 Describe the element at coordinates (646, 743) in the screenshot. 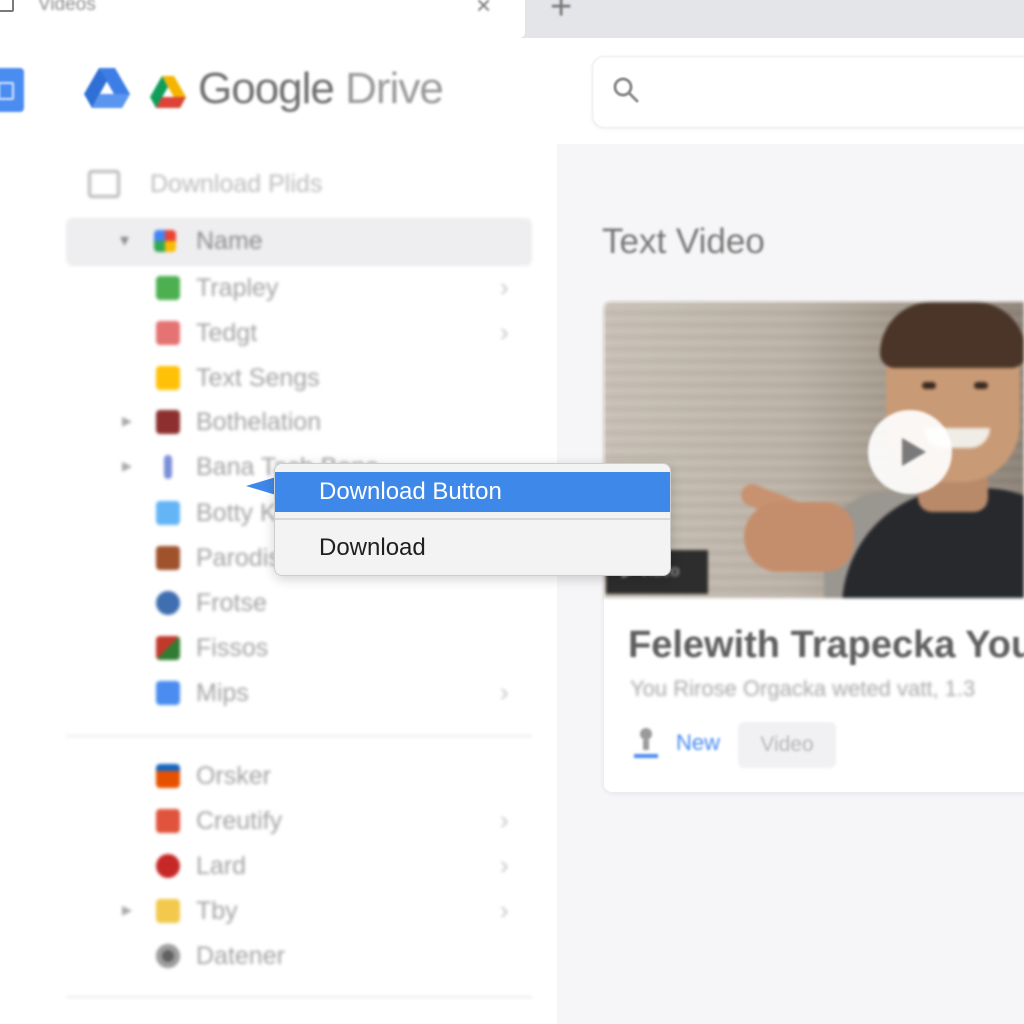

I see `person-upload-icon` at that location.